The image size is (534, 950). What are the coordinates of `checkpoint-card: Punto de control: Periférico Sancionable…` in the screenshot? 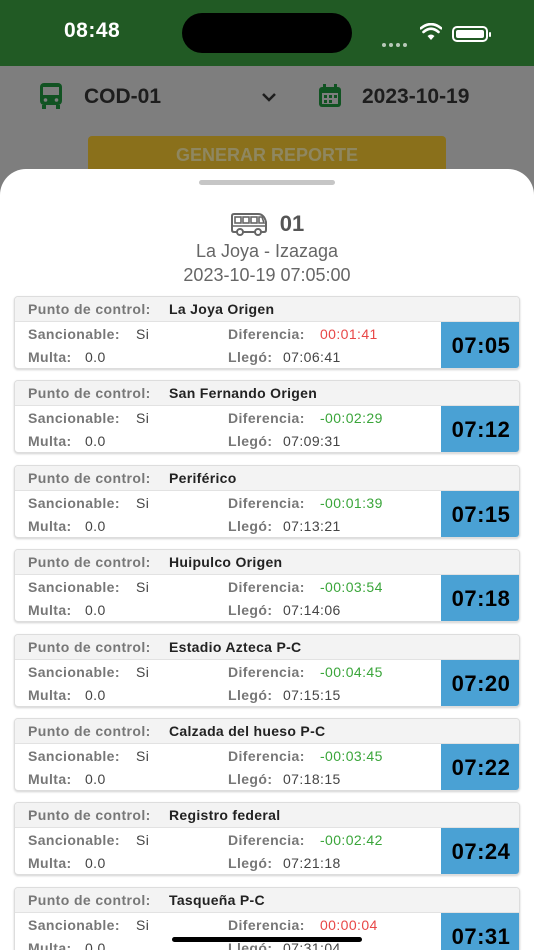 It's located at (267, 501).